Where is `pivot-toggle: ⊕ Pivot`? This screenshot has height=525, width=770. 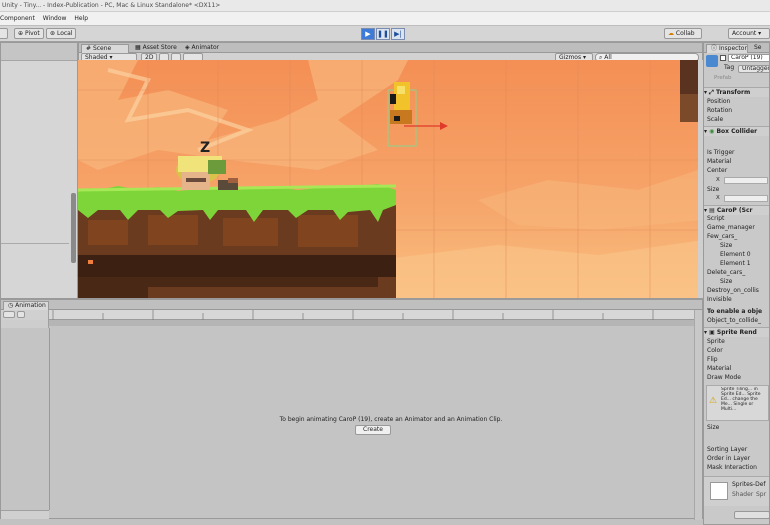 pivot-toggle: ⊕ Pivot is located at coordinates (29, 33).